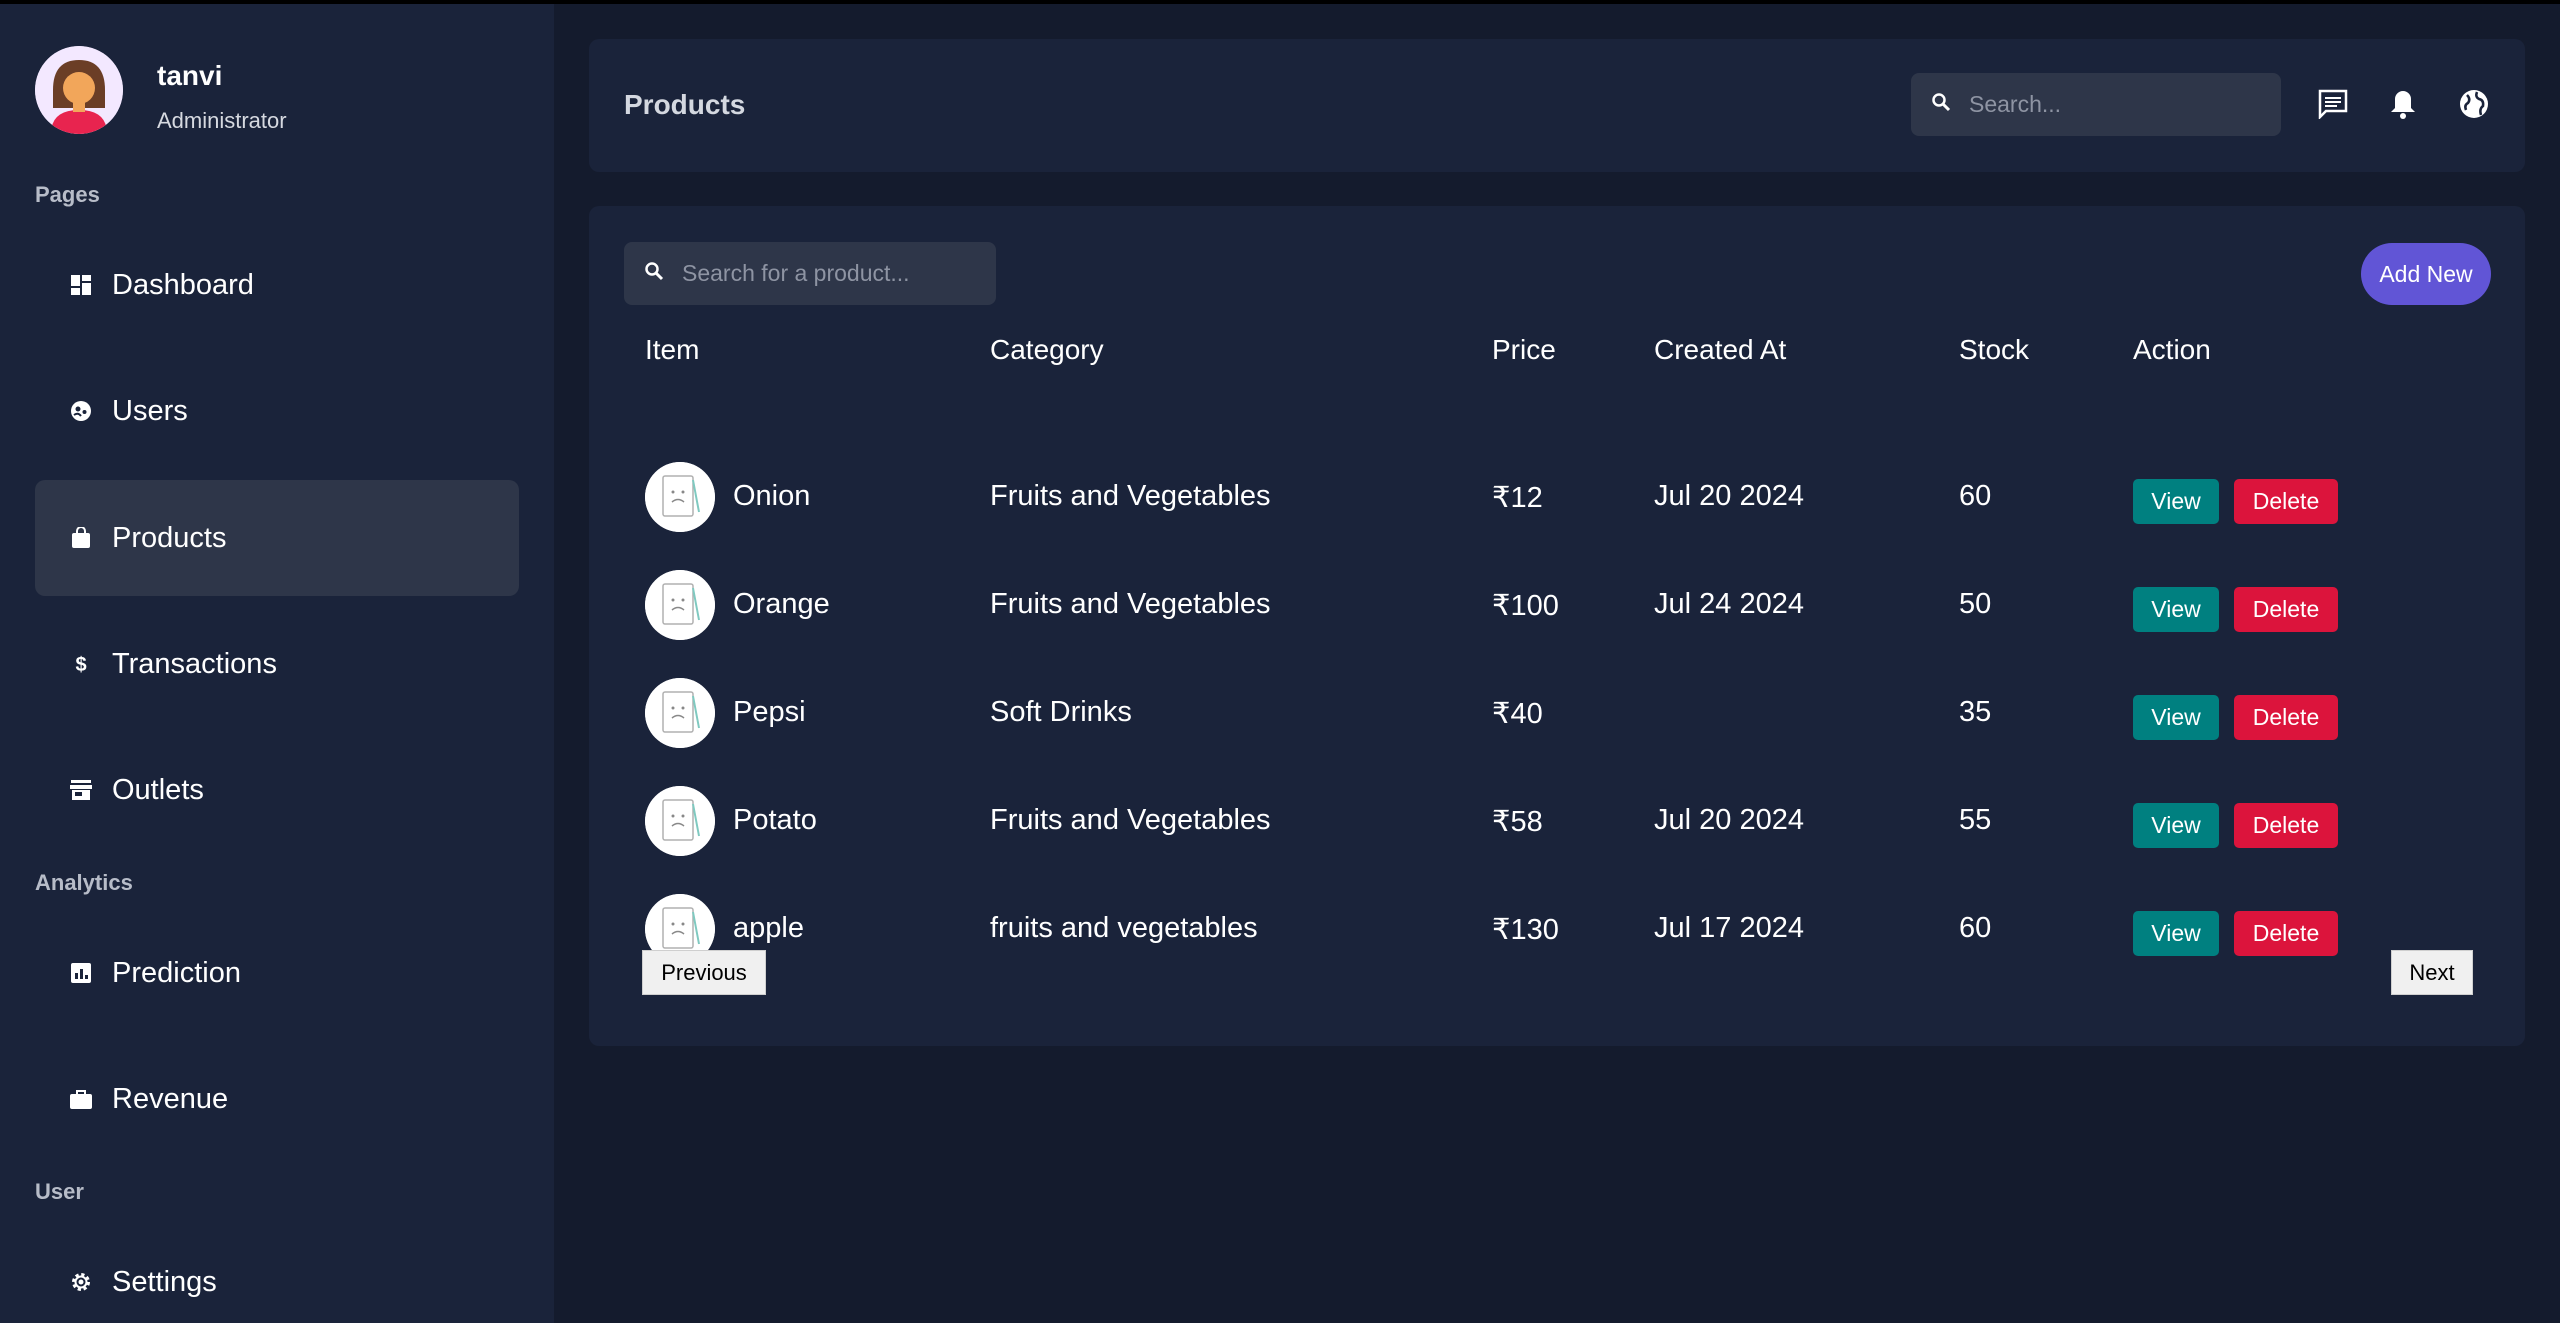 The image size is (2560, 1323). I want to click on global-search-input, so click(2099, 104).